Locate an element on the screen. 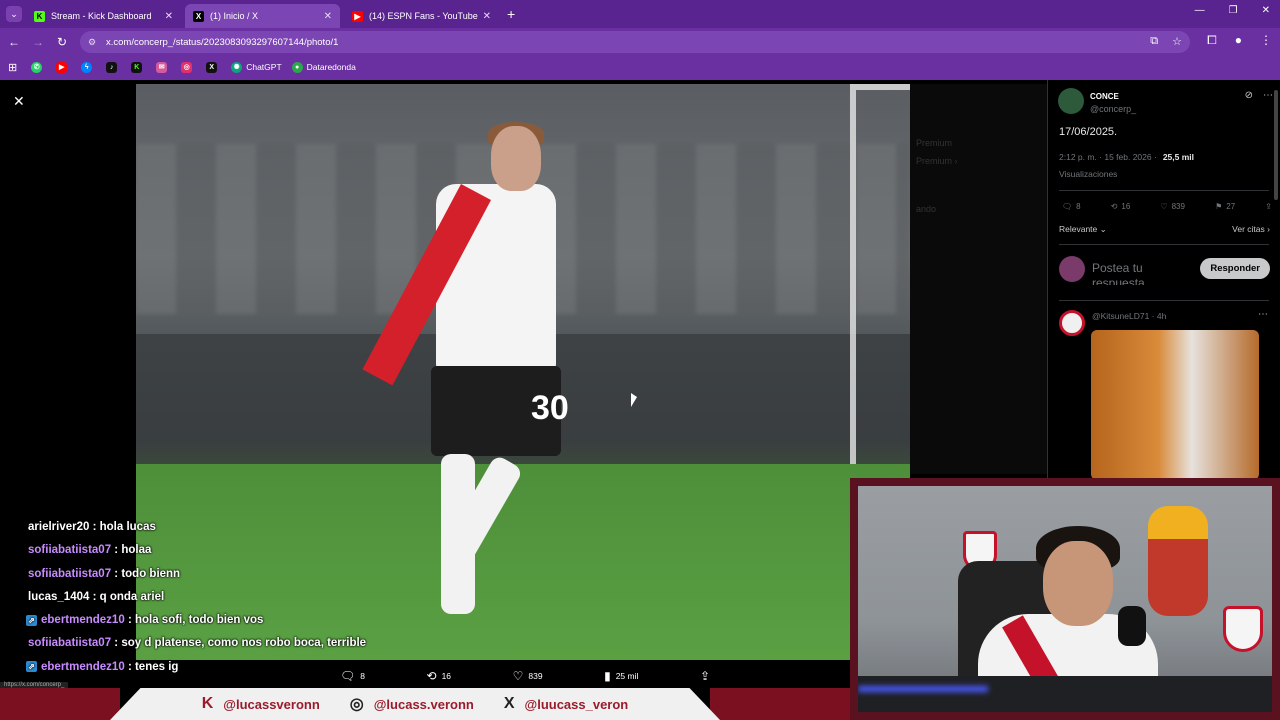  microphone is located at coordinates (1132, 626).